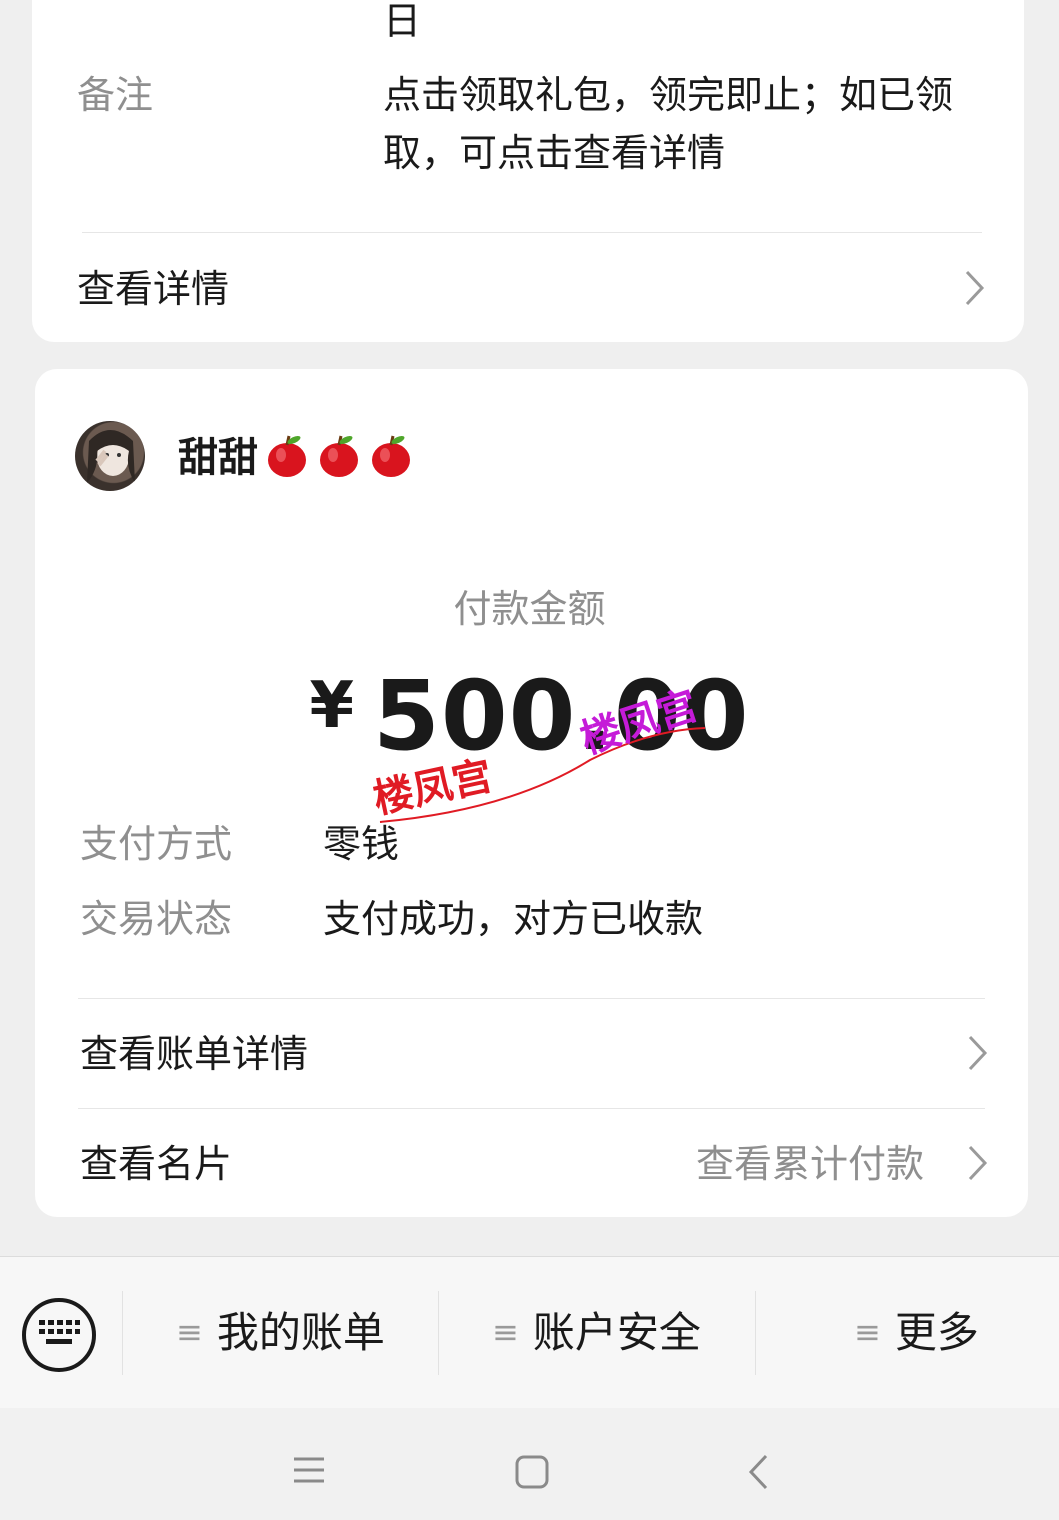  What do you see at coordinates (668, 95) in the screenshot?
I see `remark-line-1: 点击领取礼包，领完即止；如已领` at bounding box center [668, 95].